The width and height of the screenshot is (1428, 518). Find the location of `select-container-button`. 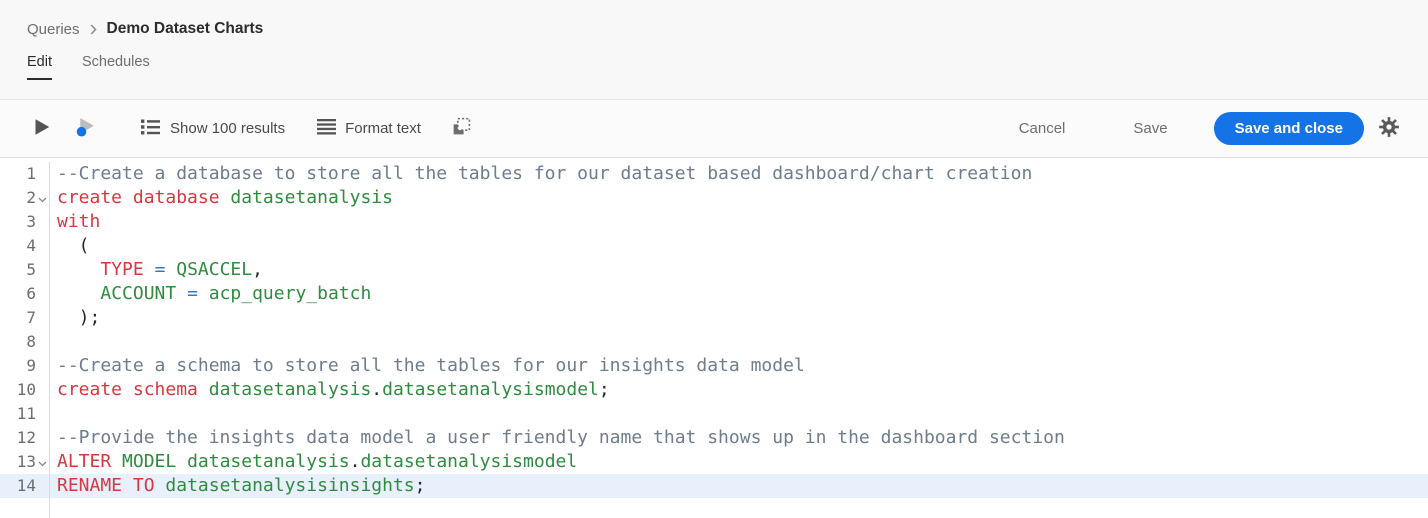

select-container-button is located at coordinates (461, 128).